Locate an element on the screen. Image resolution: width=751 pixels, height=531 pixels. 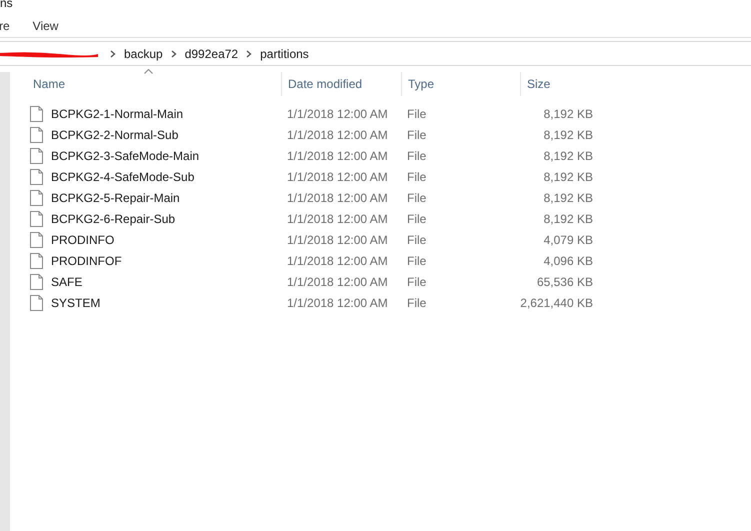
file-name: SAFE is located at coordinates (66, 282).